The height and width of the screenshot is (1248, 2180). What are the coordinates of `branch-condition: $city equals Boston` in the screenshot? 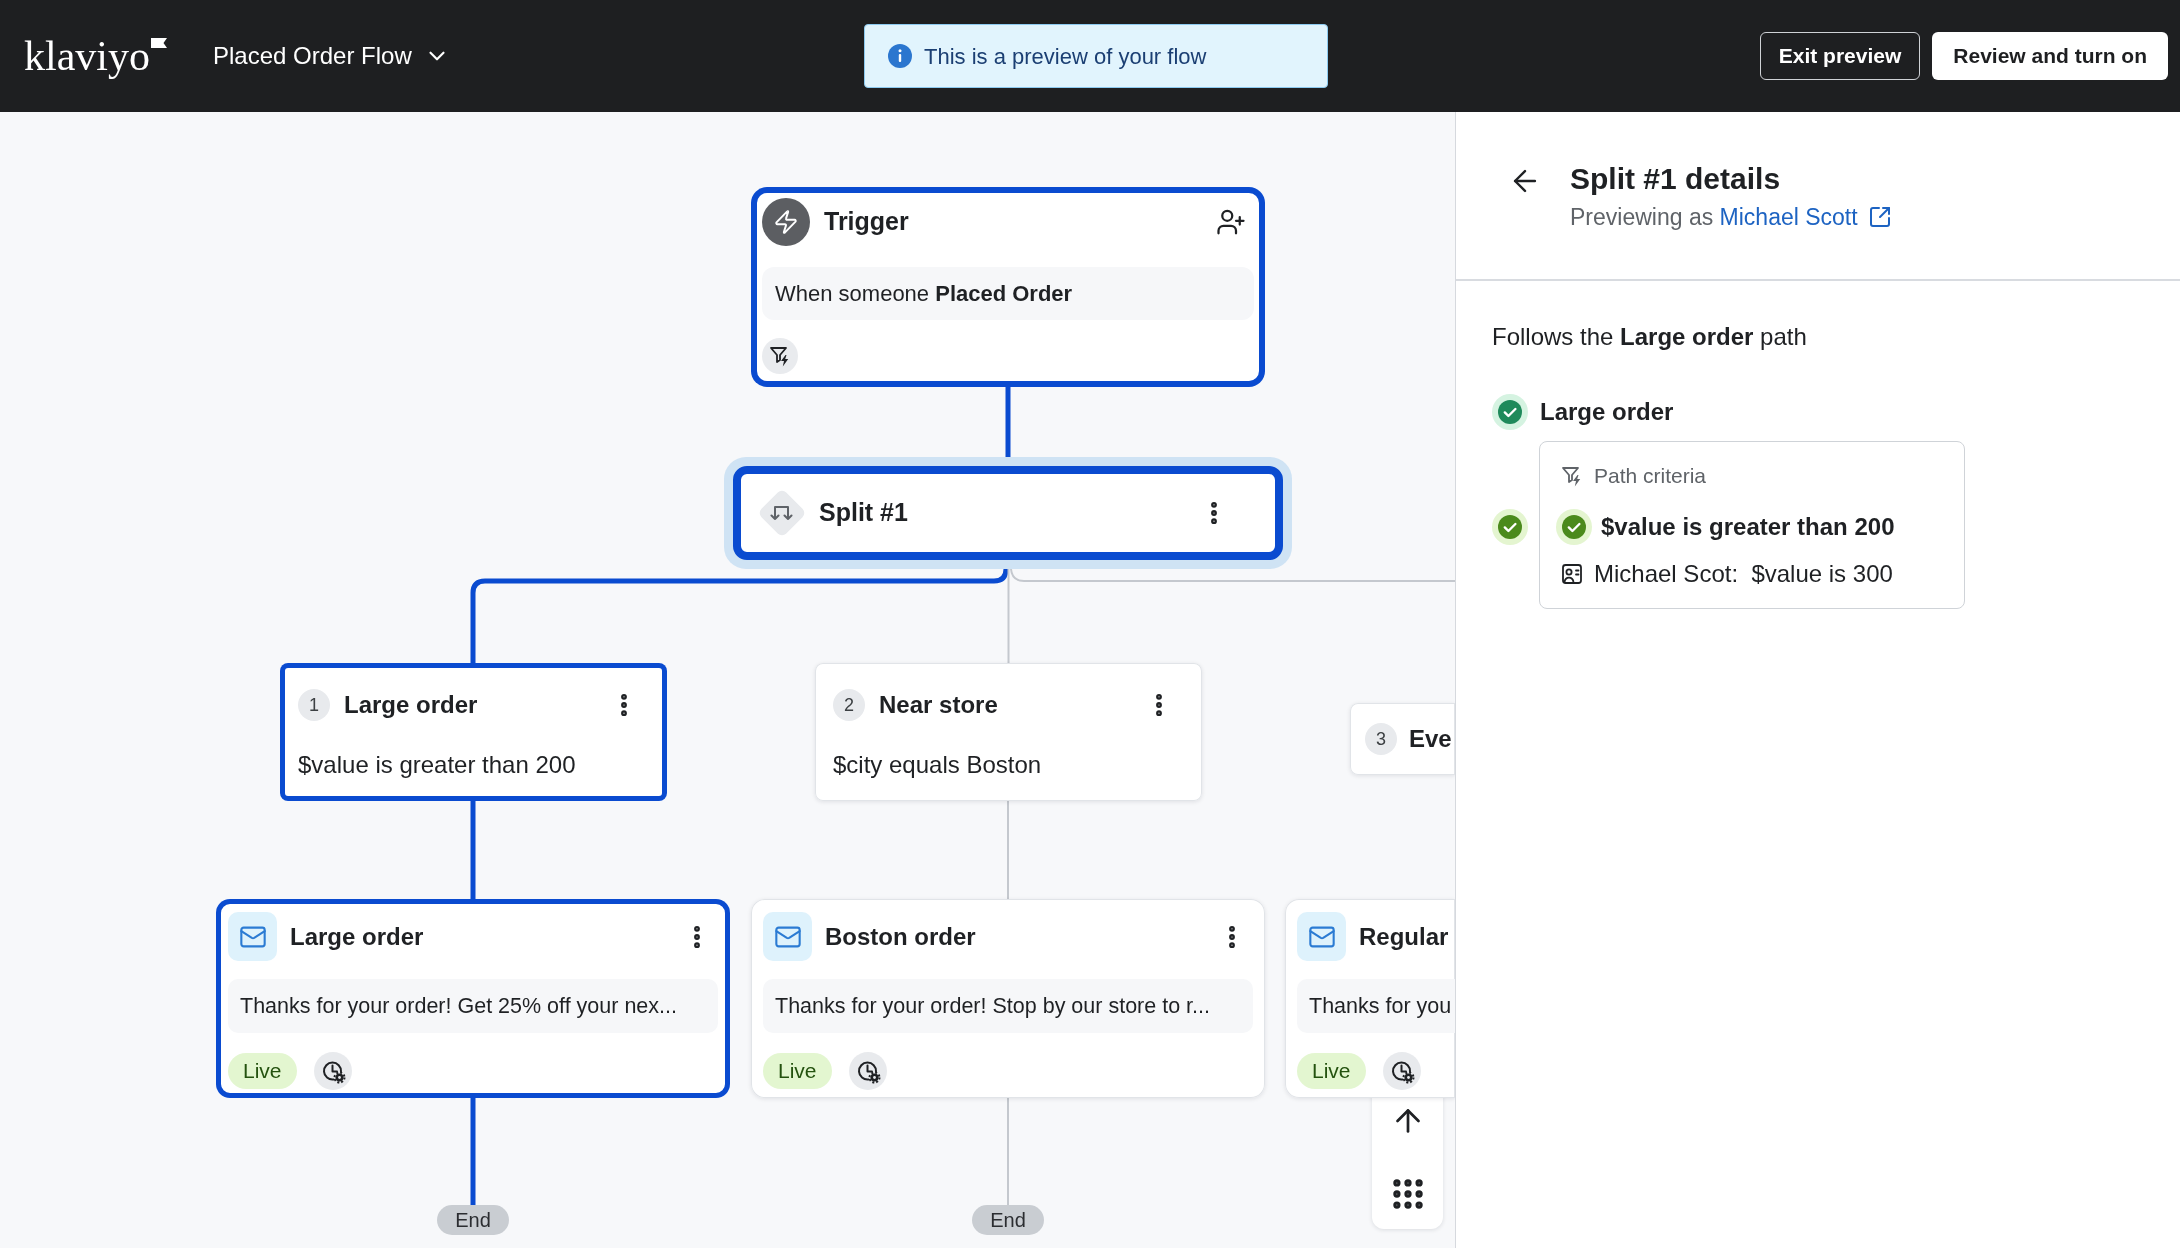 It's located at (937, 765).